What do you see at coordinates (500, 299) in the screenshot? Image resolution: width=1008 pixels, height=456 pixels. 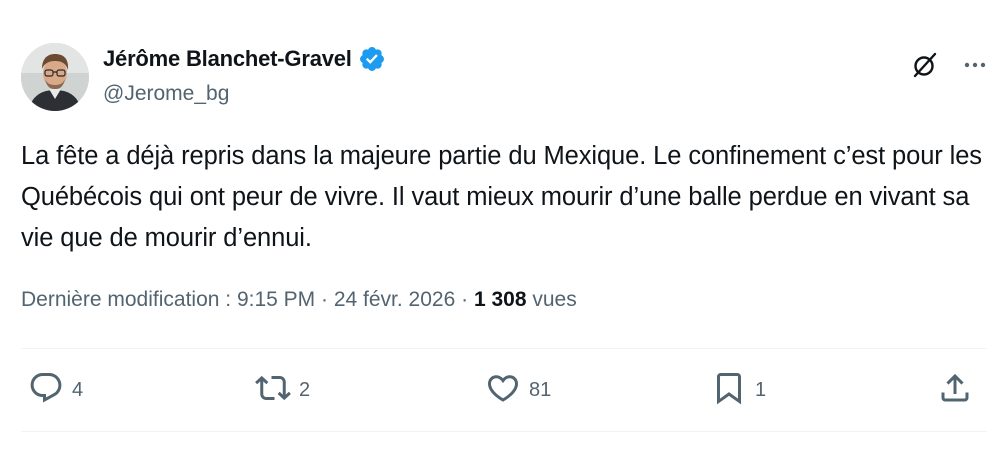 I see `views-count: 1 308` at bounding box center [500, 299].